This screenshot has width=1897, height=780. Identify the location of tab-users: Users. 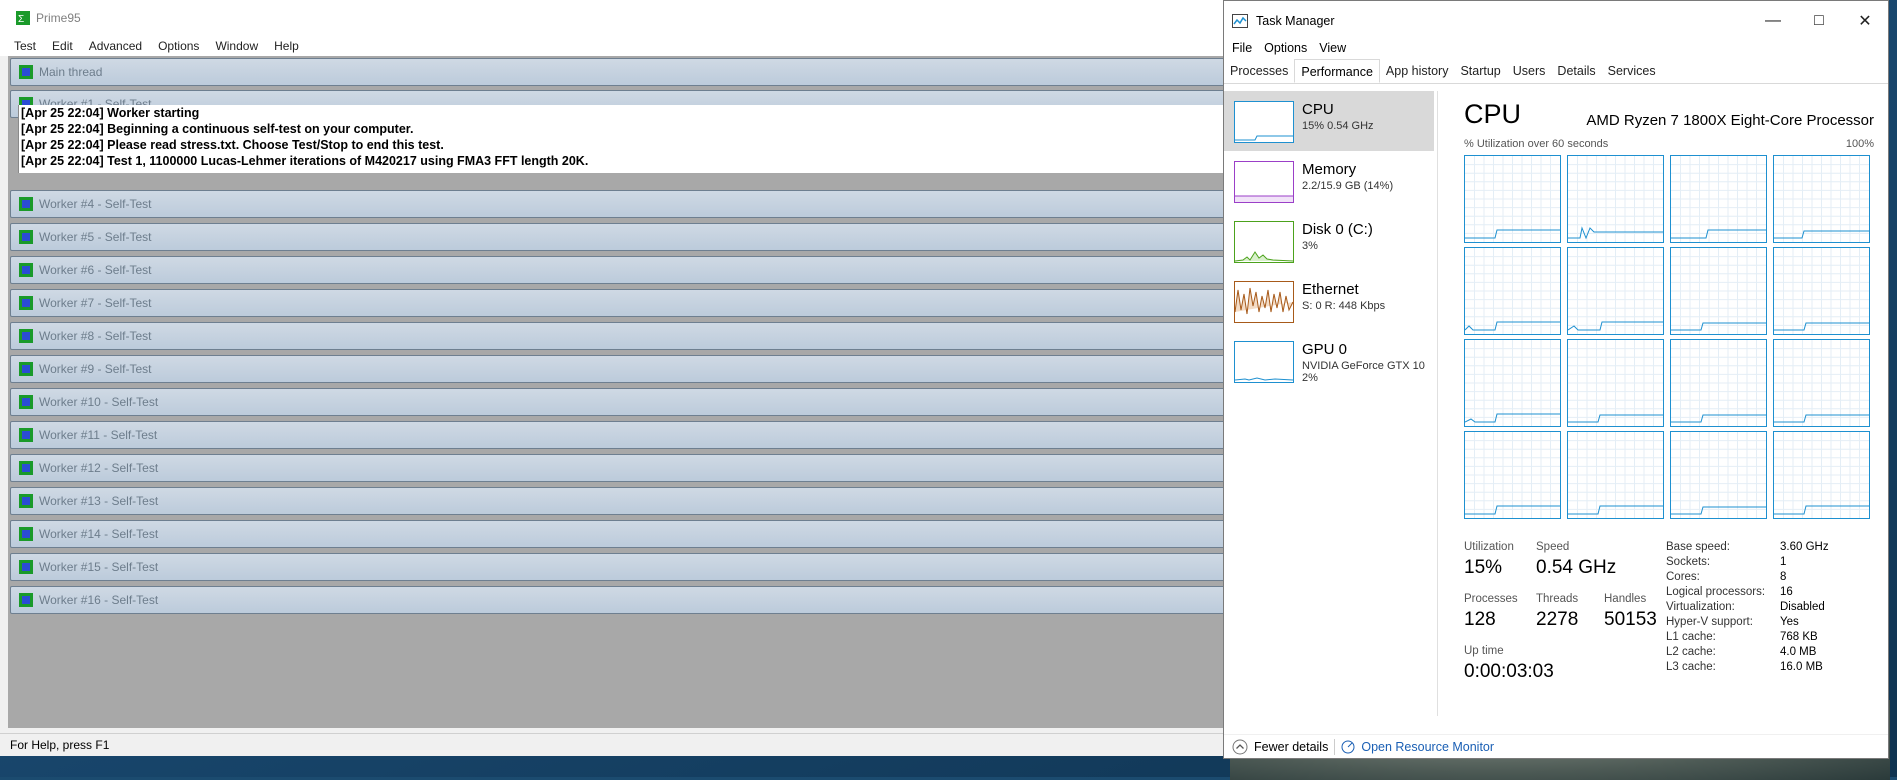
(1529, 71).